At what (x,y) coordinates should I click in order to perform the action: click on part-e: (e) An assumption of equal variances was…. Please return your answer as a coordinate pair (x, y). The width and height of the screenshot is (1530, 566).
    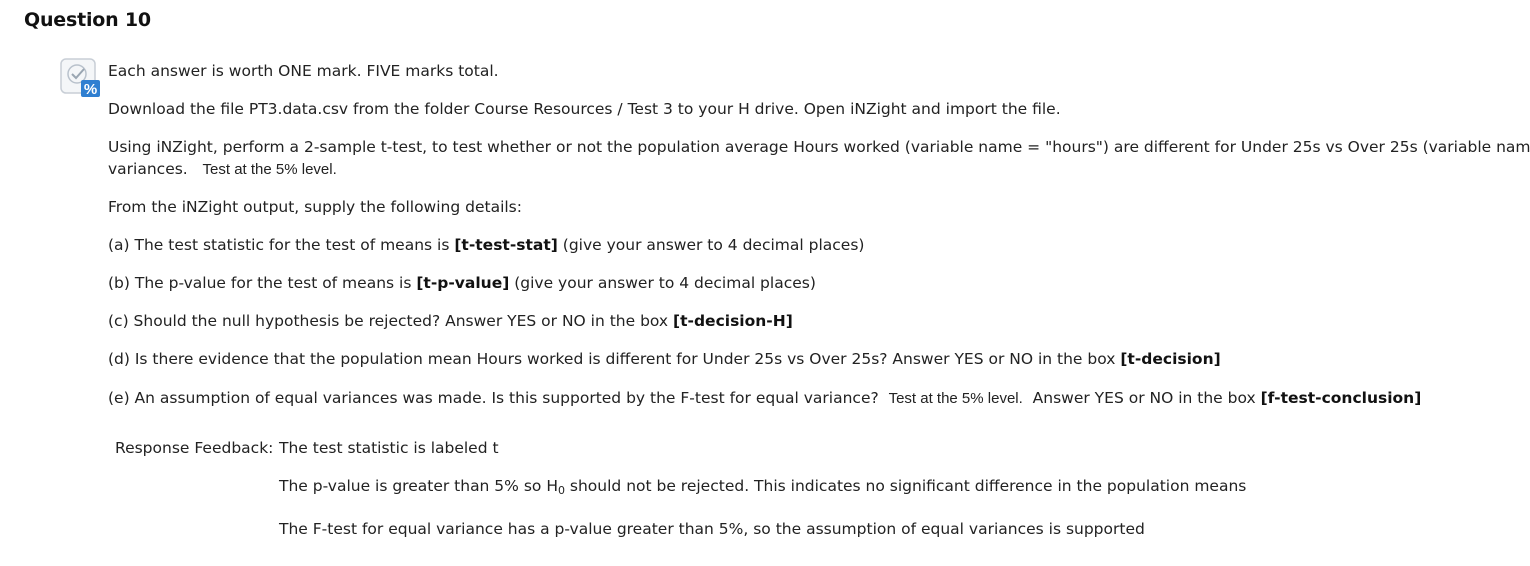
    Looking at the image, I should click on (764, 398).